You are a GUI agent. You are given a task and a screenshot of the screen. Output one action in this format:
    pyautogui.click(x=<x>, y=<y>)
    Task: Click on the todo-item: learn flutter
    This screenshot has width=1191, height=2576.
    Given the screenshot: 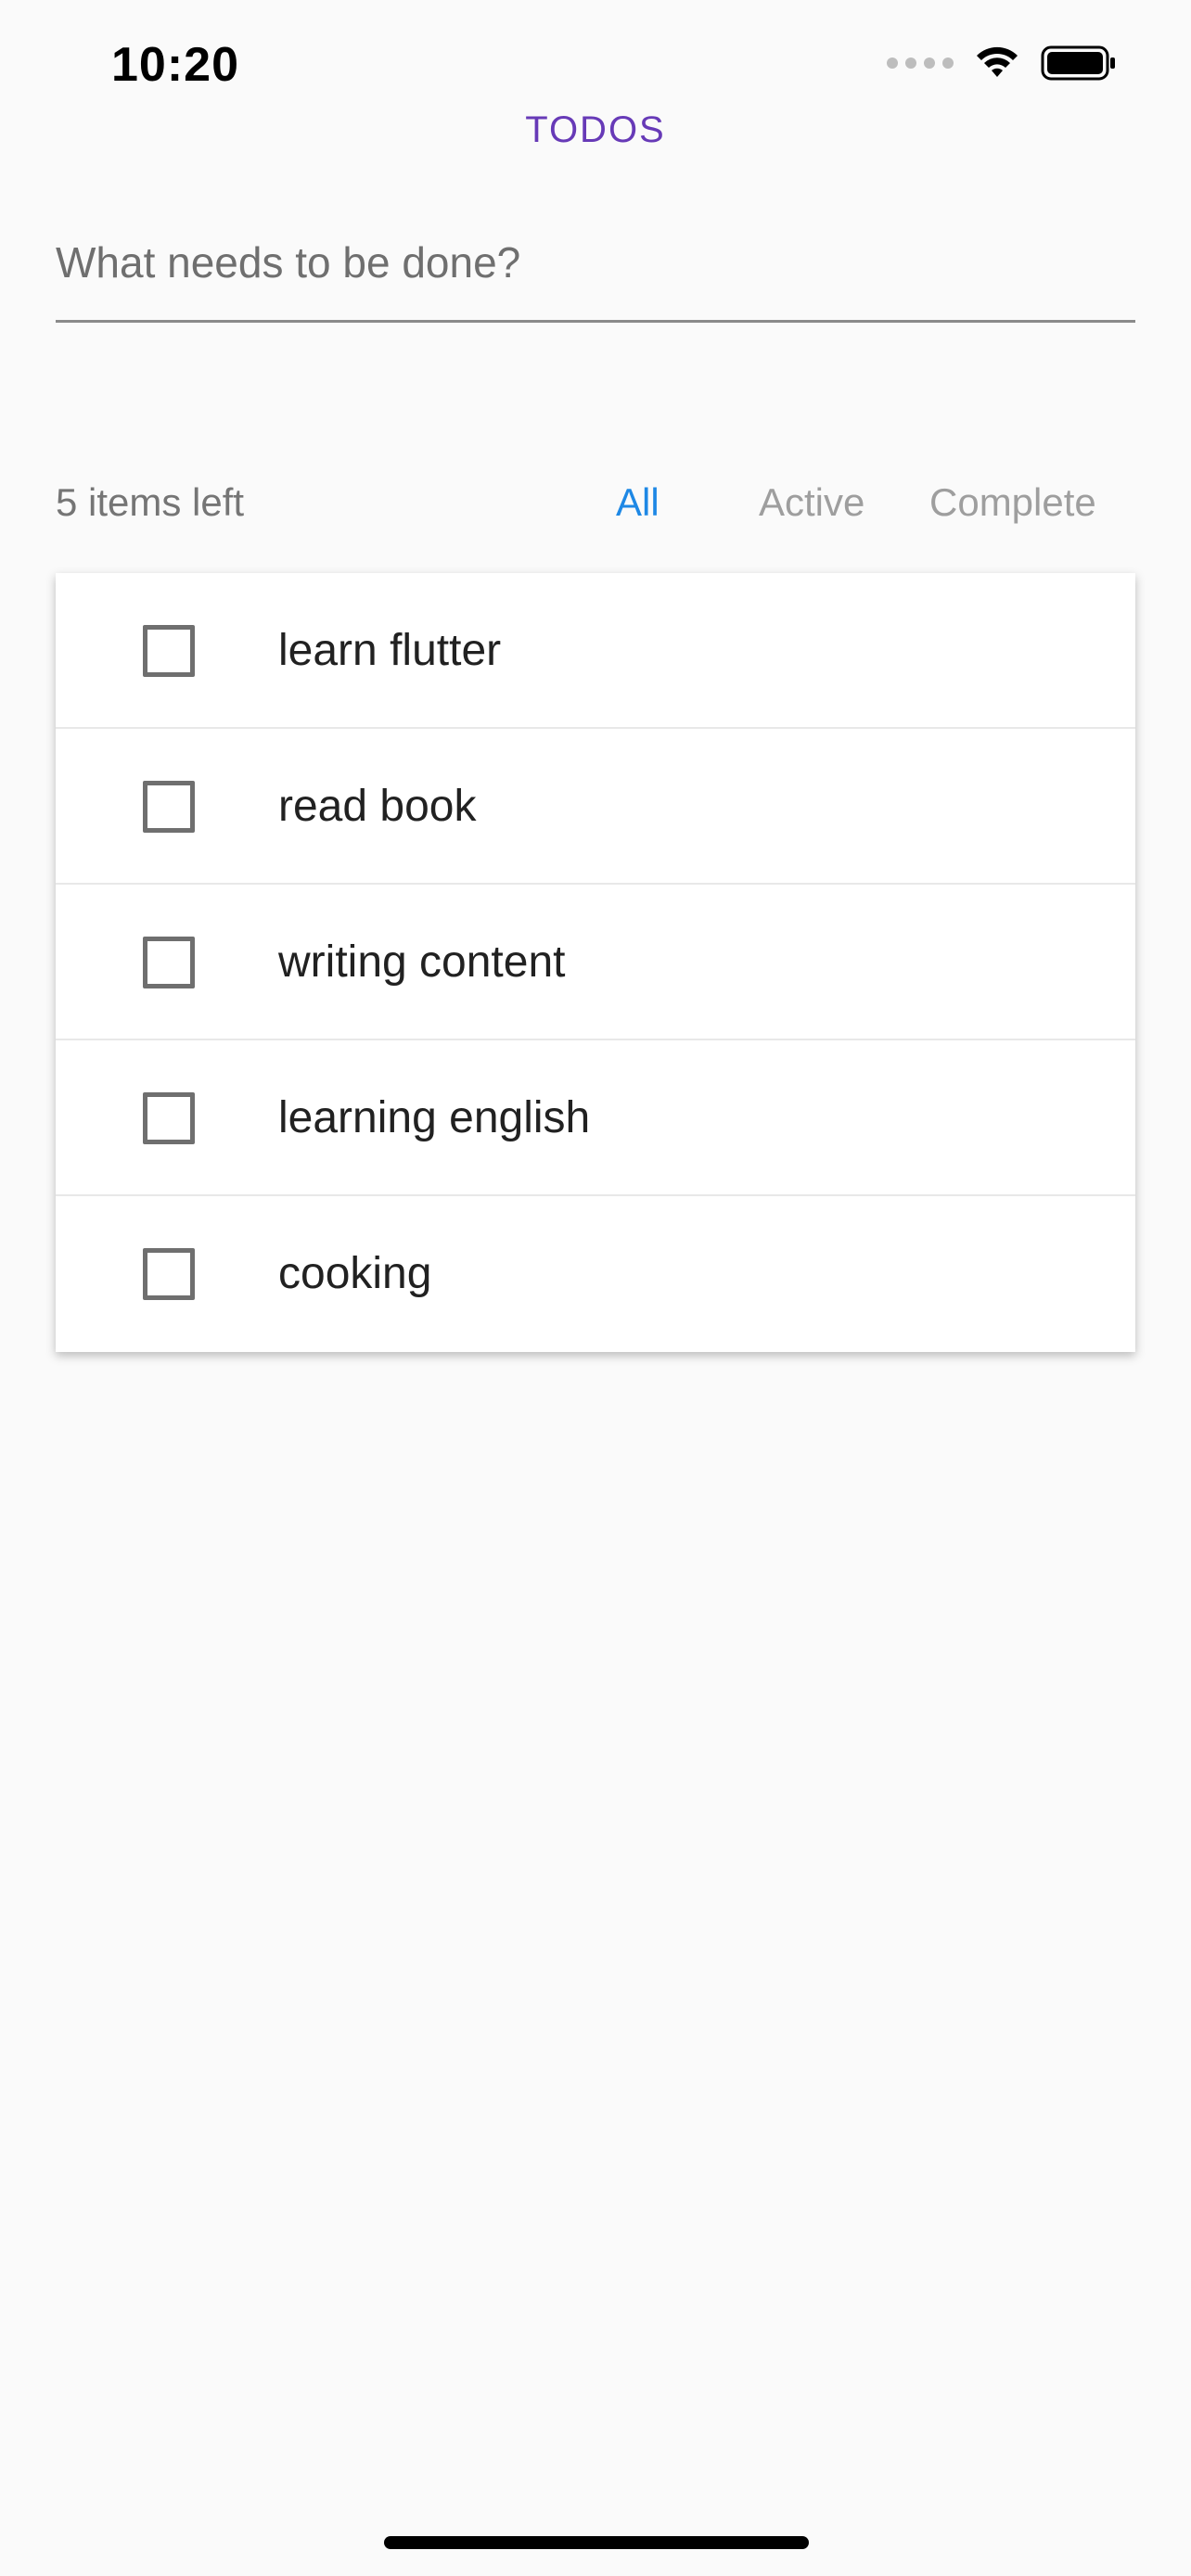 What is the action you would take?
    pyautogui.click(x=595, y=651)
    